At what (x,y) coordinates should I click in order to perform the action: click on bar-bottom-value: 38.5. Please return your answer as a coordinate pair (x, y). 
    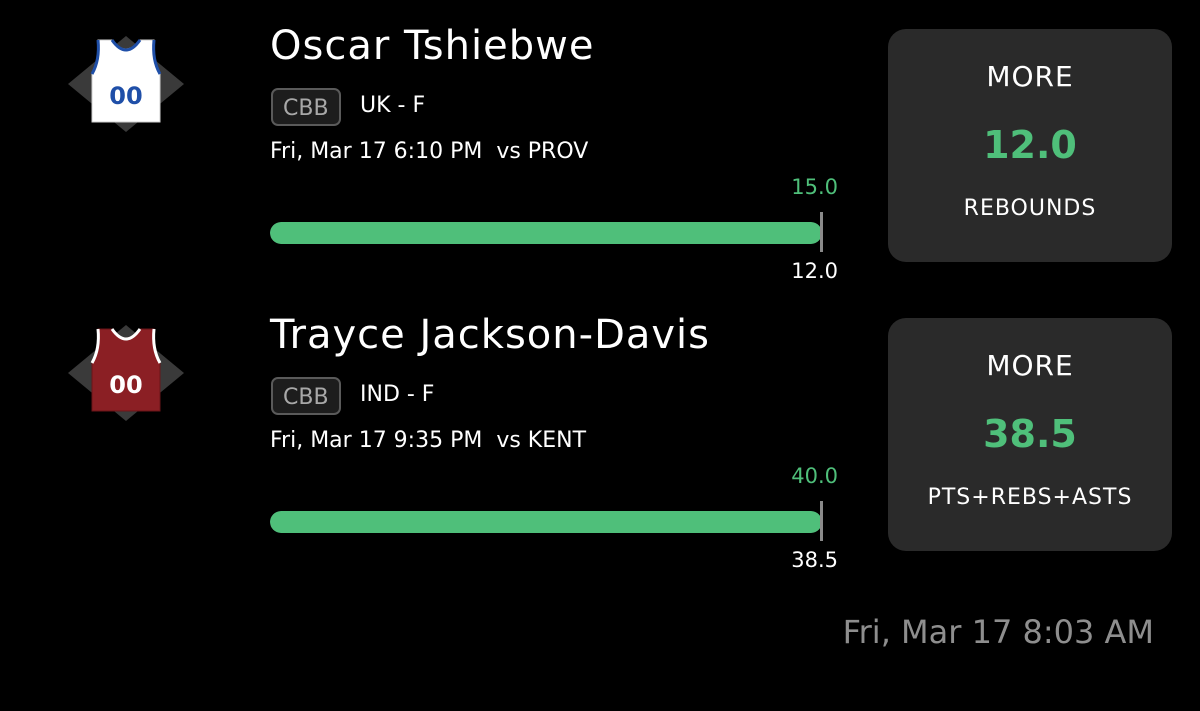
    Looking at the image, I should click on (814, 560).